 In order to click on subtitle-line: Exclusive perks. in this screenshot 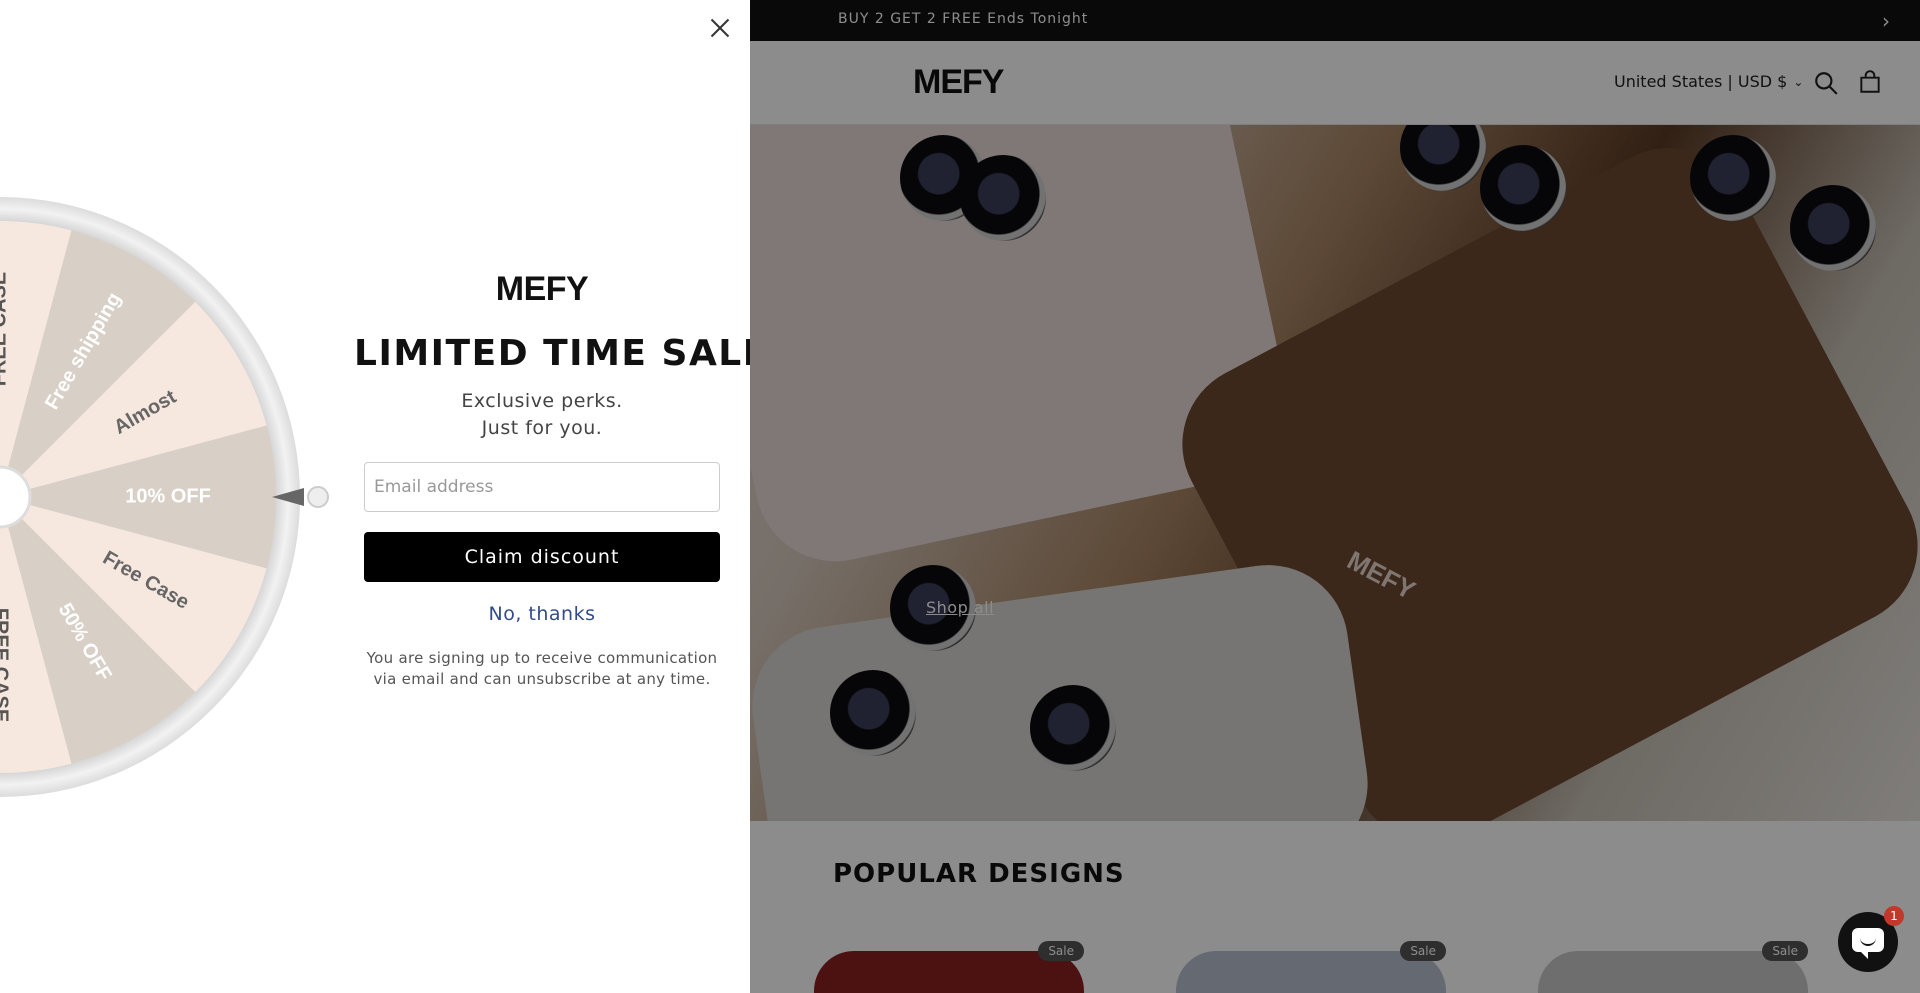, I will do `click(542, 401)`.